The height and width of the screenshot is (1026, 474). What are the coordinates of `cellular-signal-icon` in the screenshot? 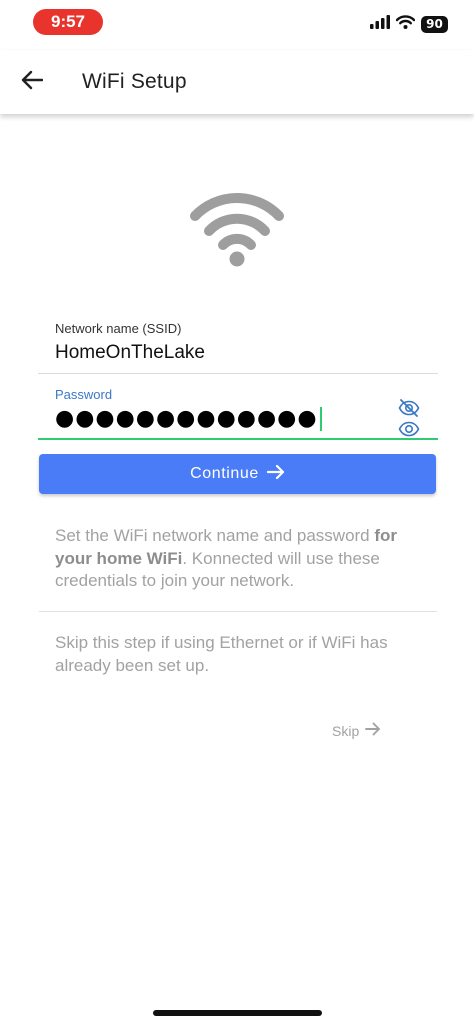 It's located at (380, 24).